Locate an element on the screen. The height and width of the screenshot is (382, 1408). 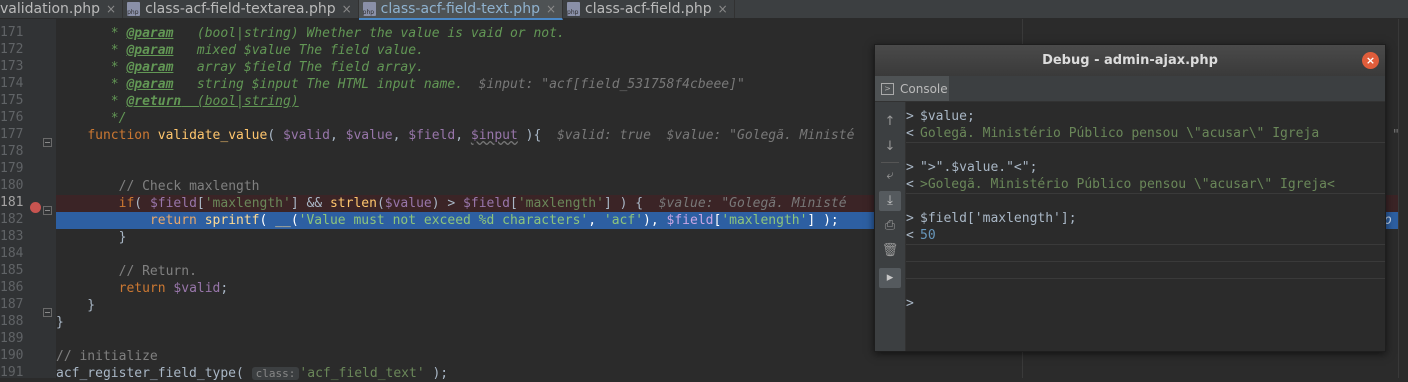
tab-class-acf-field-php: class-acf-field.php × is located at coordinates (649, 9).